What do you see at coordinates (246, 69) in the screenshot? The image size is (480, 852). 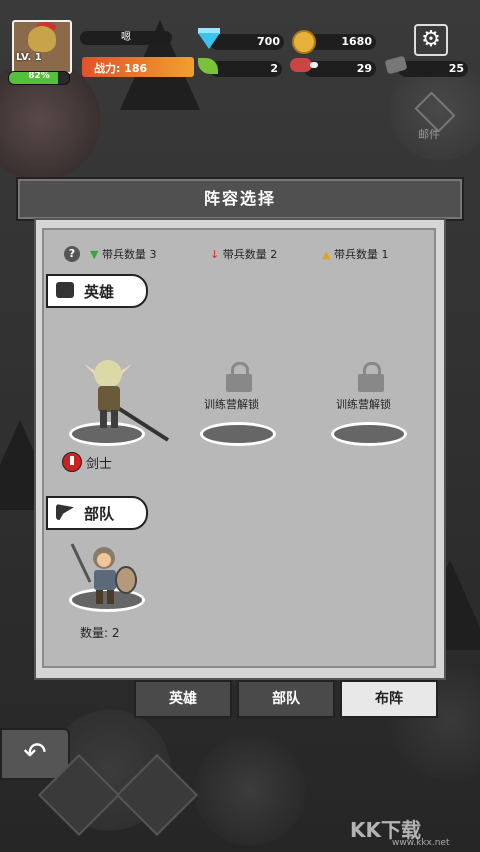 I see `leaf-counter: 2` at bounding box center [246, 69].